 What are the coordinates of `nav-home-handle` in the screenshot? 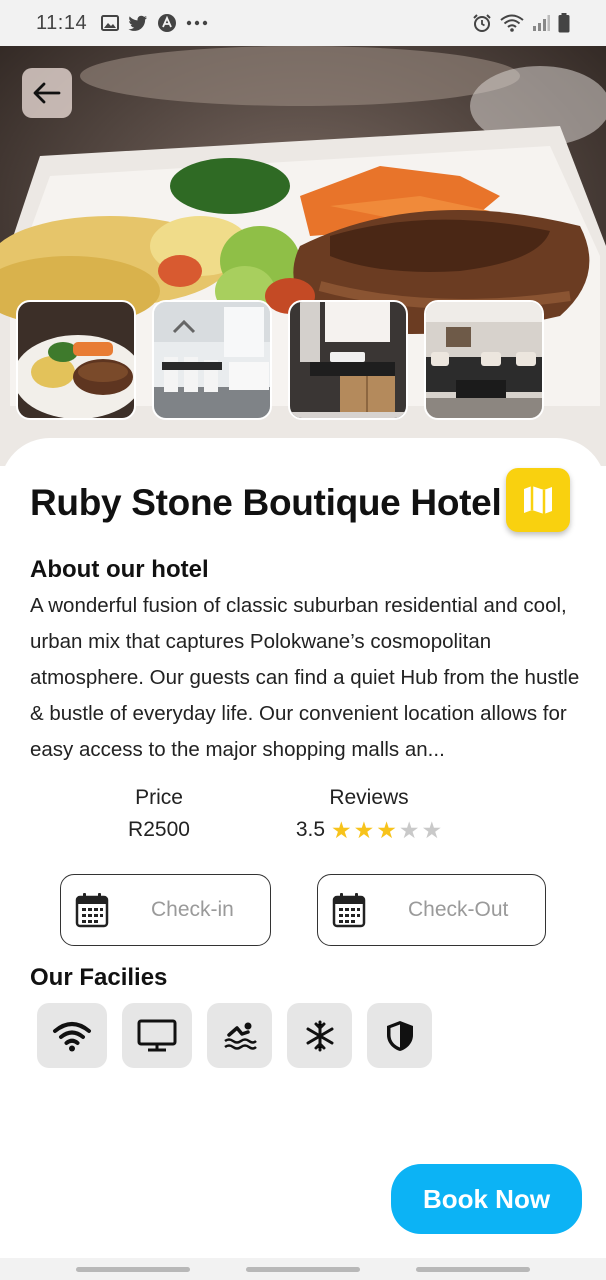 It's located at (303, 1269).